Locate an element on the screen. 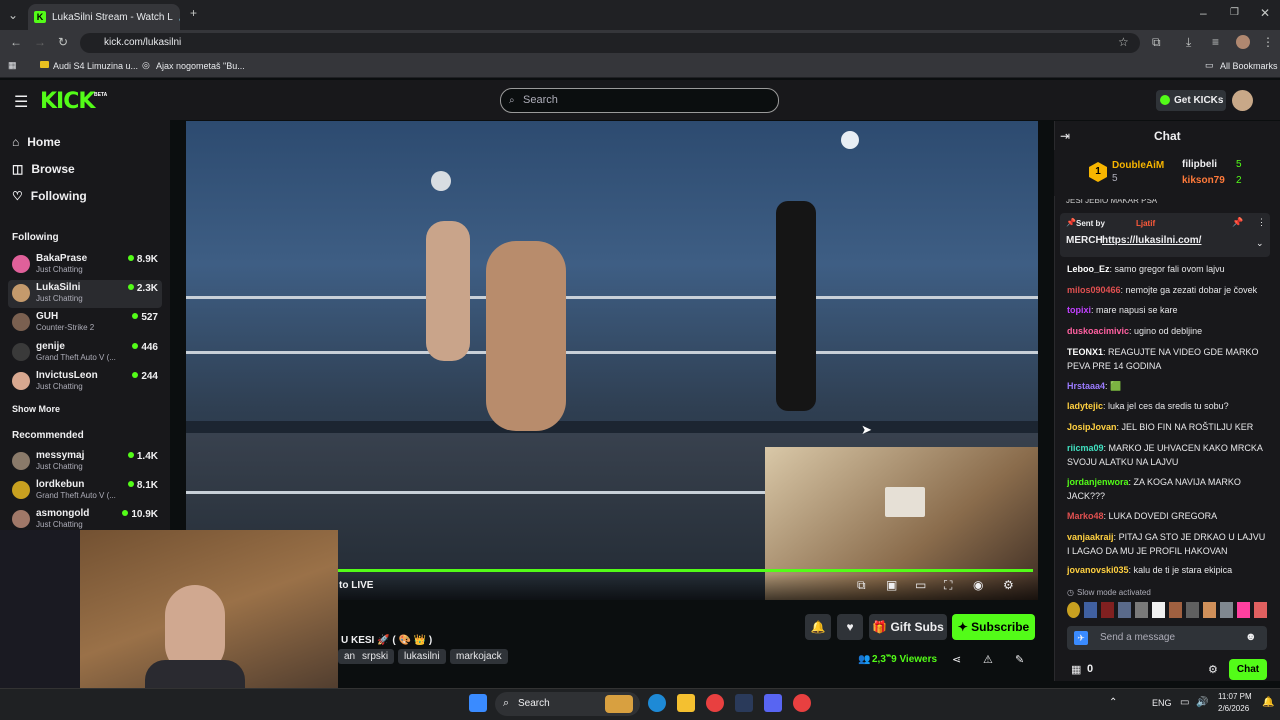 This screenshot has width=1280, height=720. nav-home: ⌂ Home is located at coordinates (36, 142).